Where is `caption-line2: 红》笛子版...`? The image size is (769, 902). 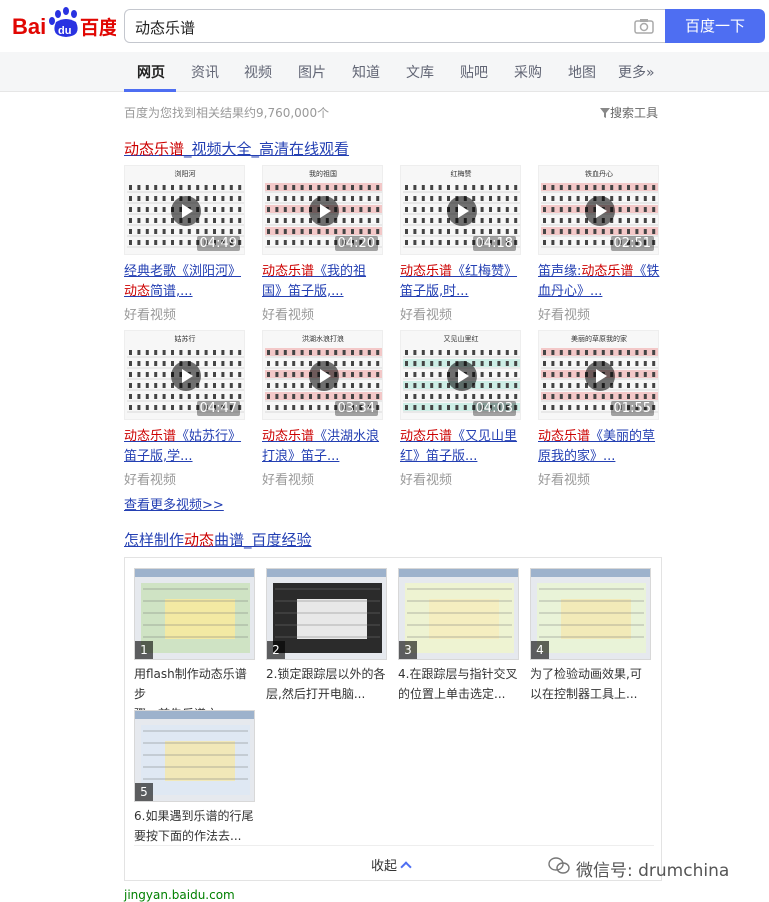 caption-line2: 红》笛子版... is located at coordinates (439, 456).